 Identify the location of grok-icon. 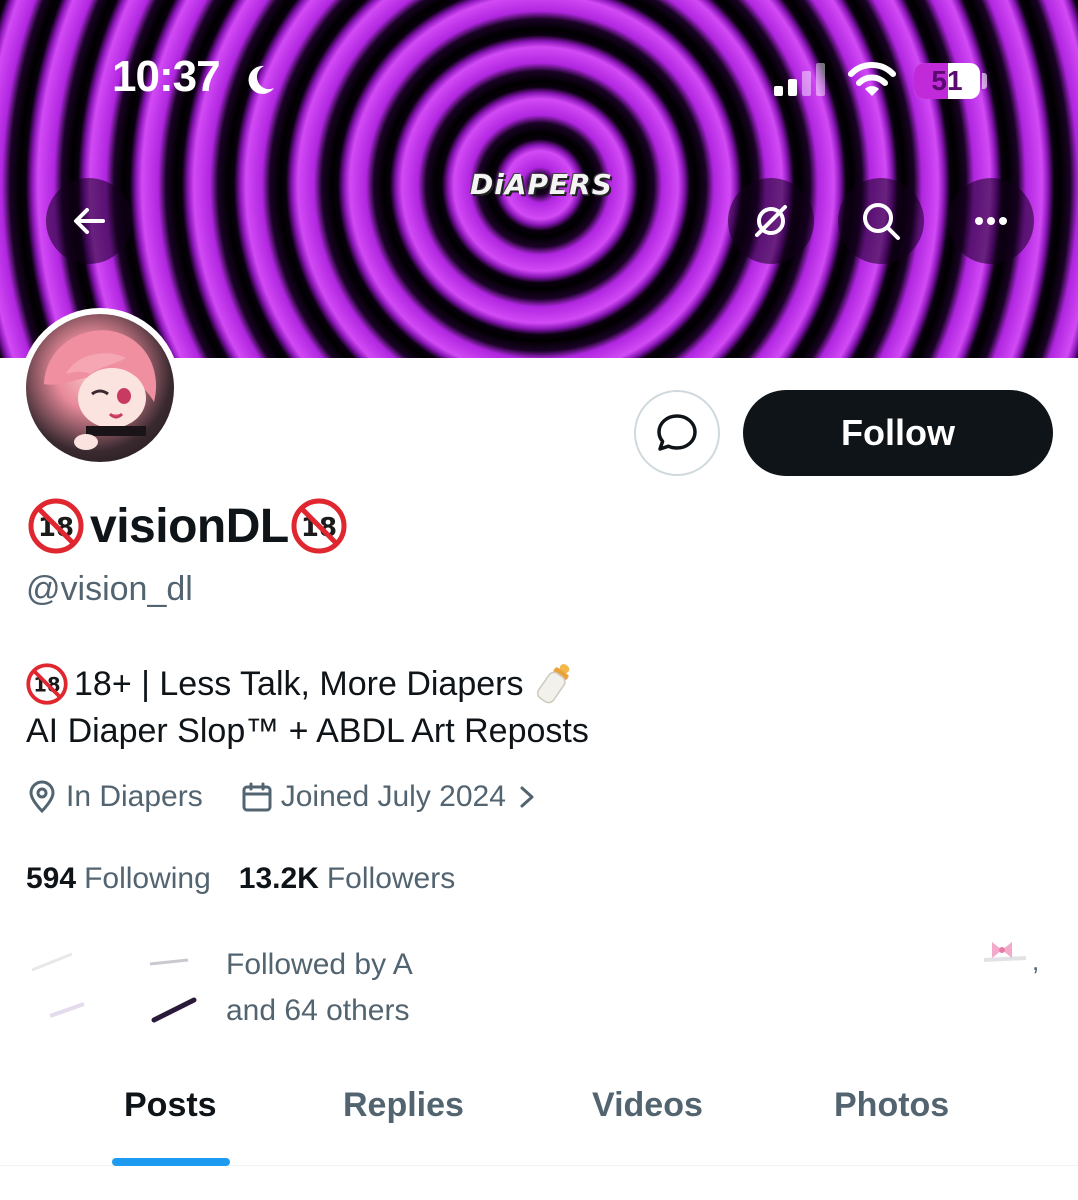
(771, 221).